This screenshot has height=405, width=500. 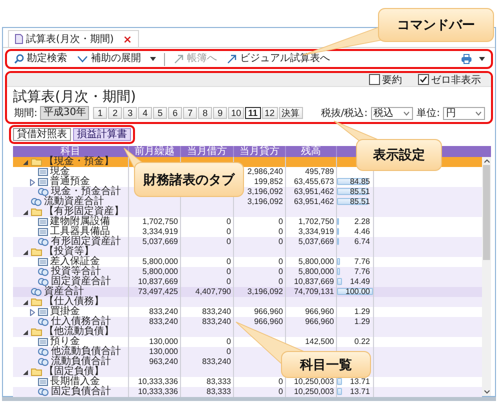 I want to click on account-name: 差入保証金, so click(x=75, y=262).